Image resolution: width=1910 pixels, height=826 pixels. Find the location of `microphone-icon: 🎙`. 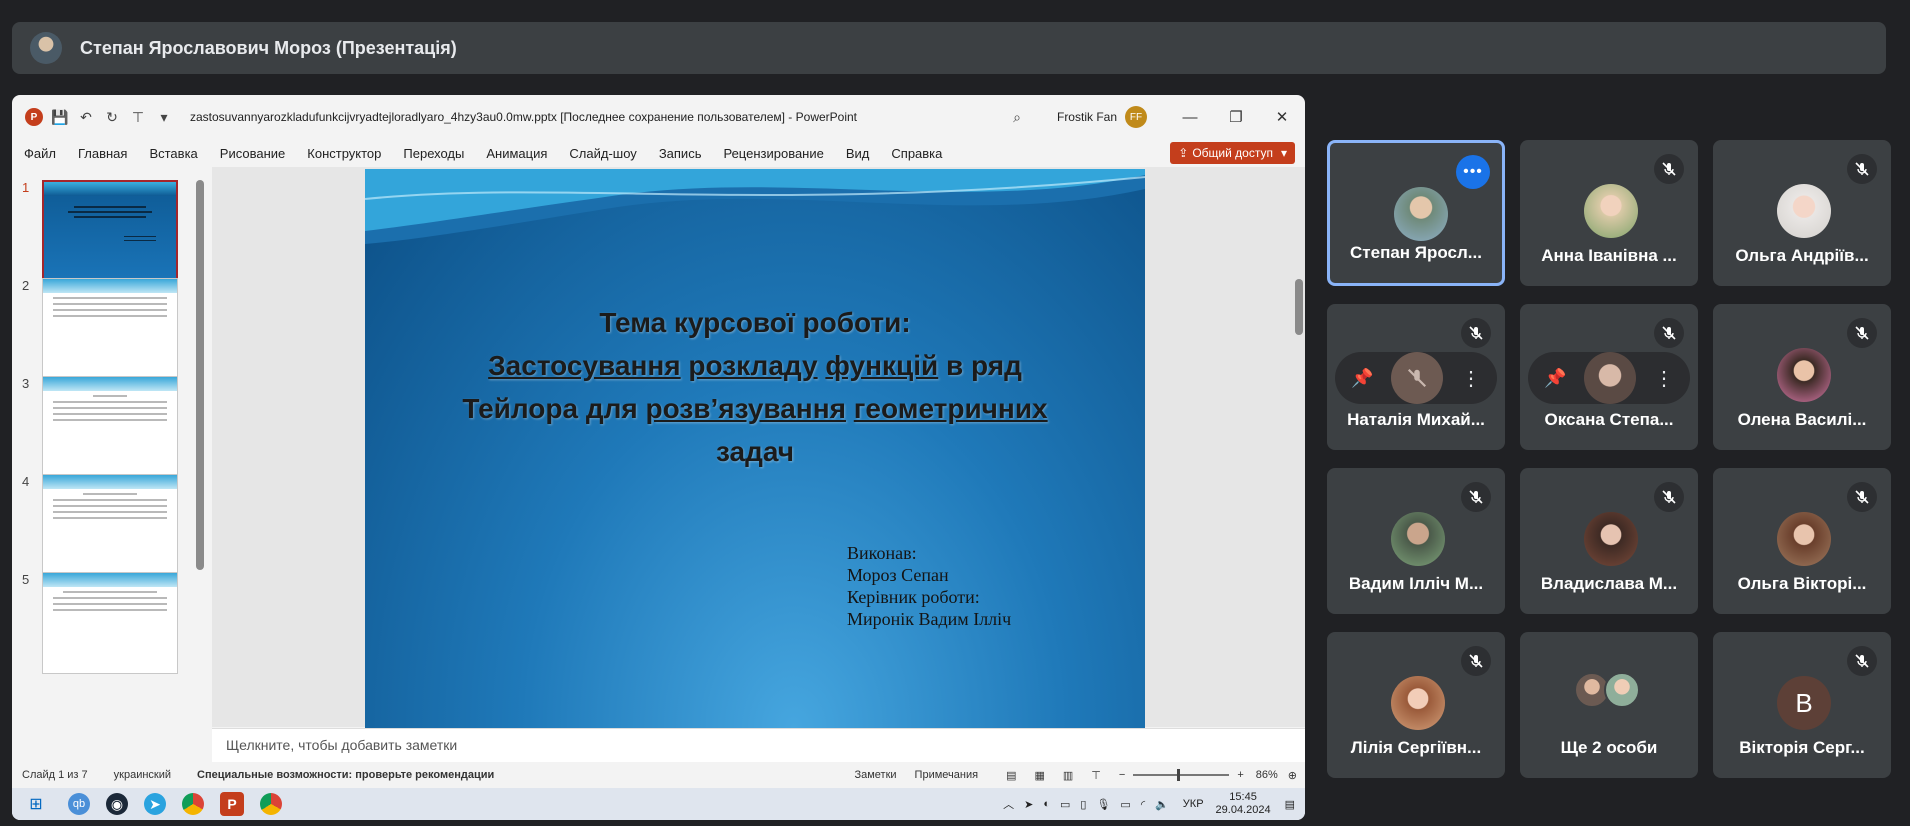

microphone-icon: 🎙 is located at coordinates (1103, 804).